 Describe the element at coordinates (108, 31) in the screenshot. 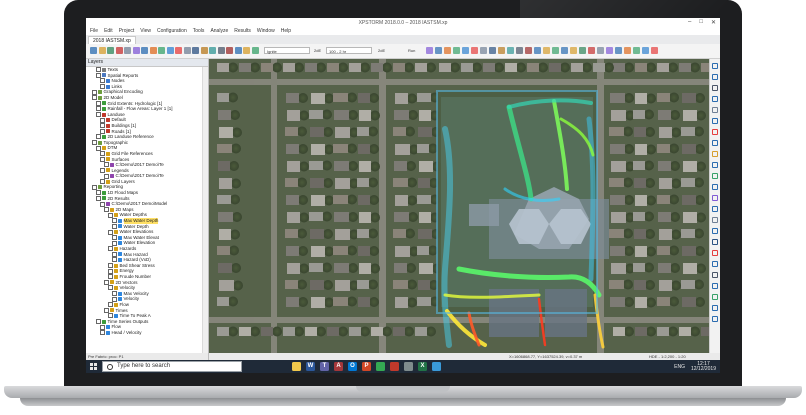

I see `menu-item-edit: Edit` at that location.